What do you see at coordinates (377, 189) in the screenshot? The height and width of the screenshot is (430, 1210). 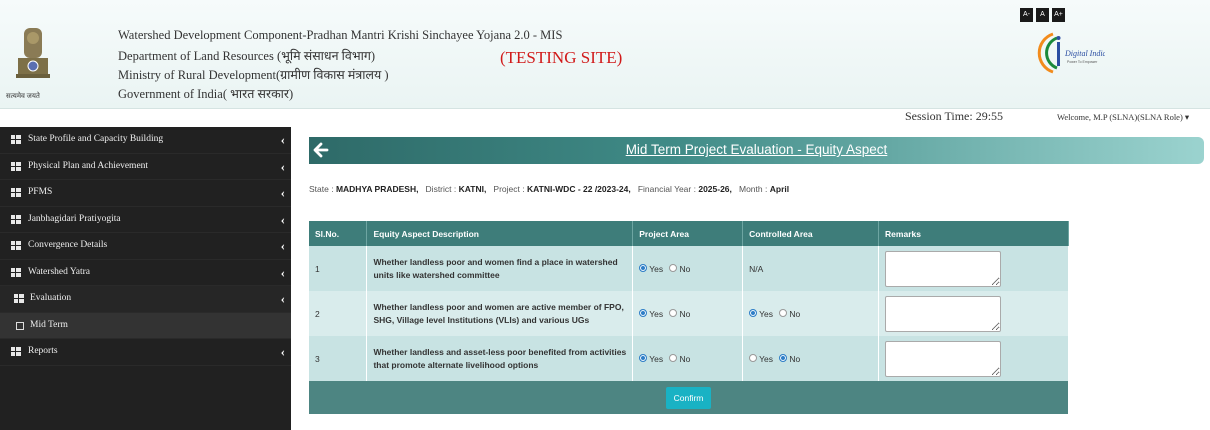 I see `state-value: MADHYA PRADESH,` at bounding box center [377, 189].